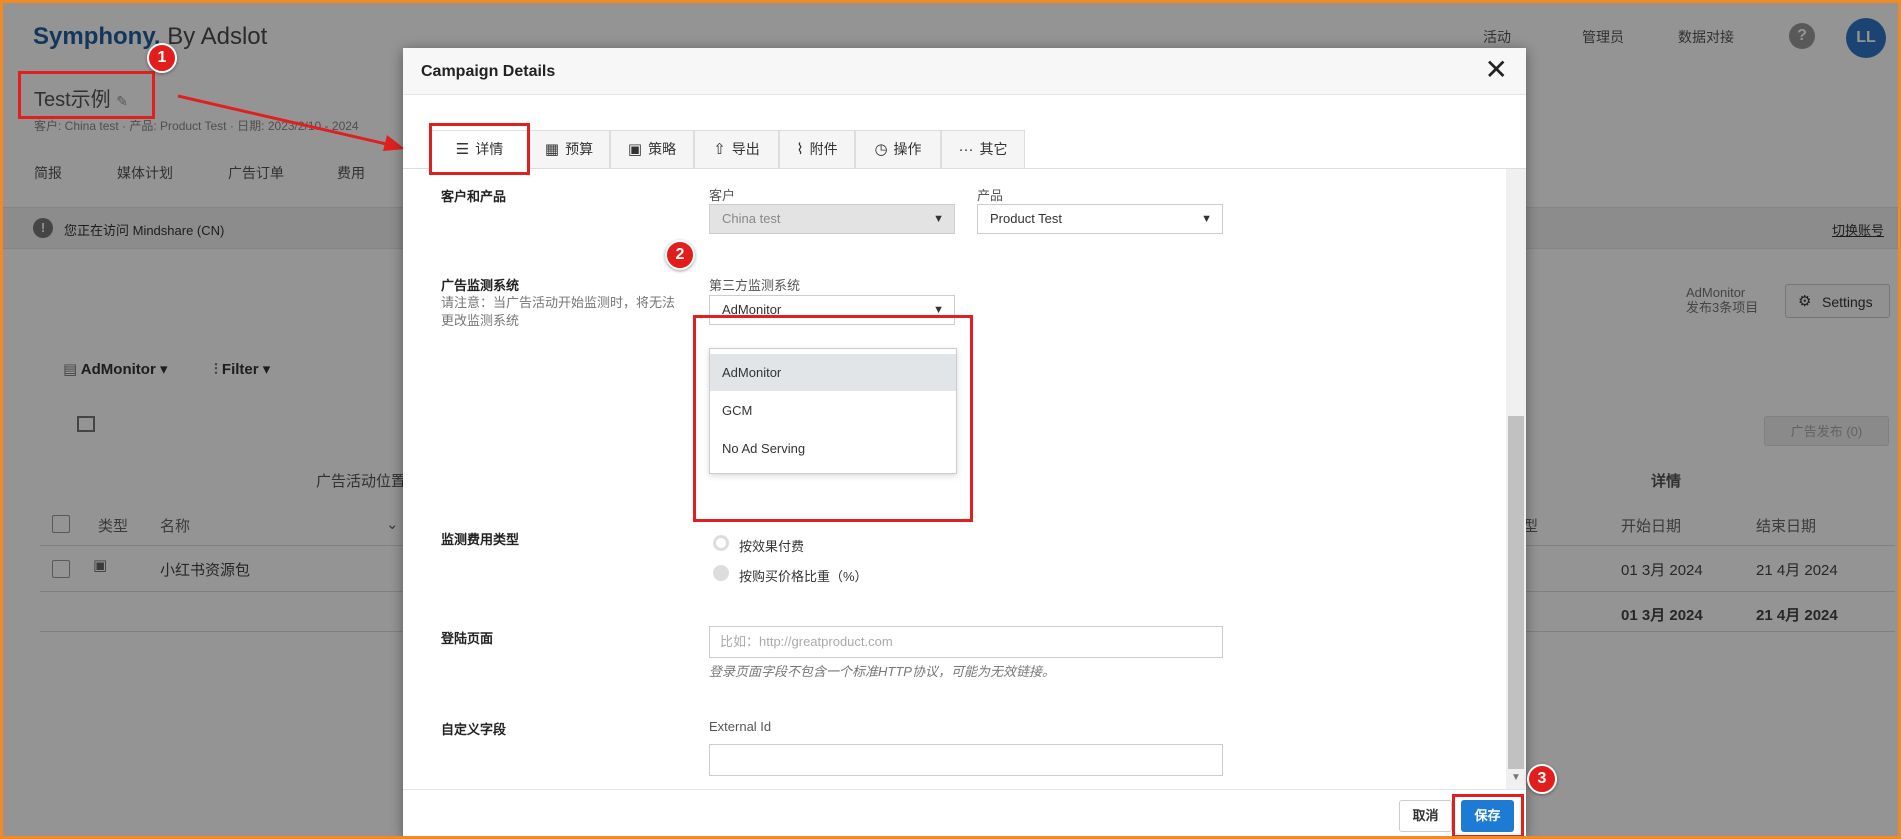 This screenshot has height=839, width=1901. Describe the element at coordinates (800, 149) in the screenshot. I see `paperclip-icon: ⌇` at that location.